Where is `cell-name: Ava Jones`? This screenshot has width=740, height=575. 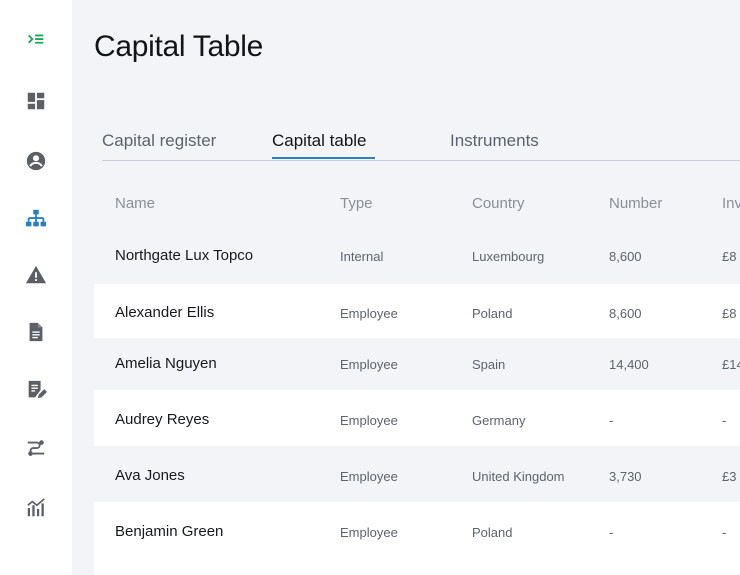
cell-name: Ava Jones is located at coordinates (150, 475).